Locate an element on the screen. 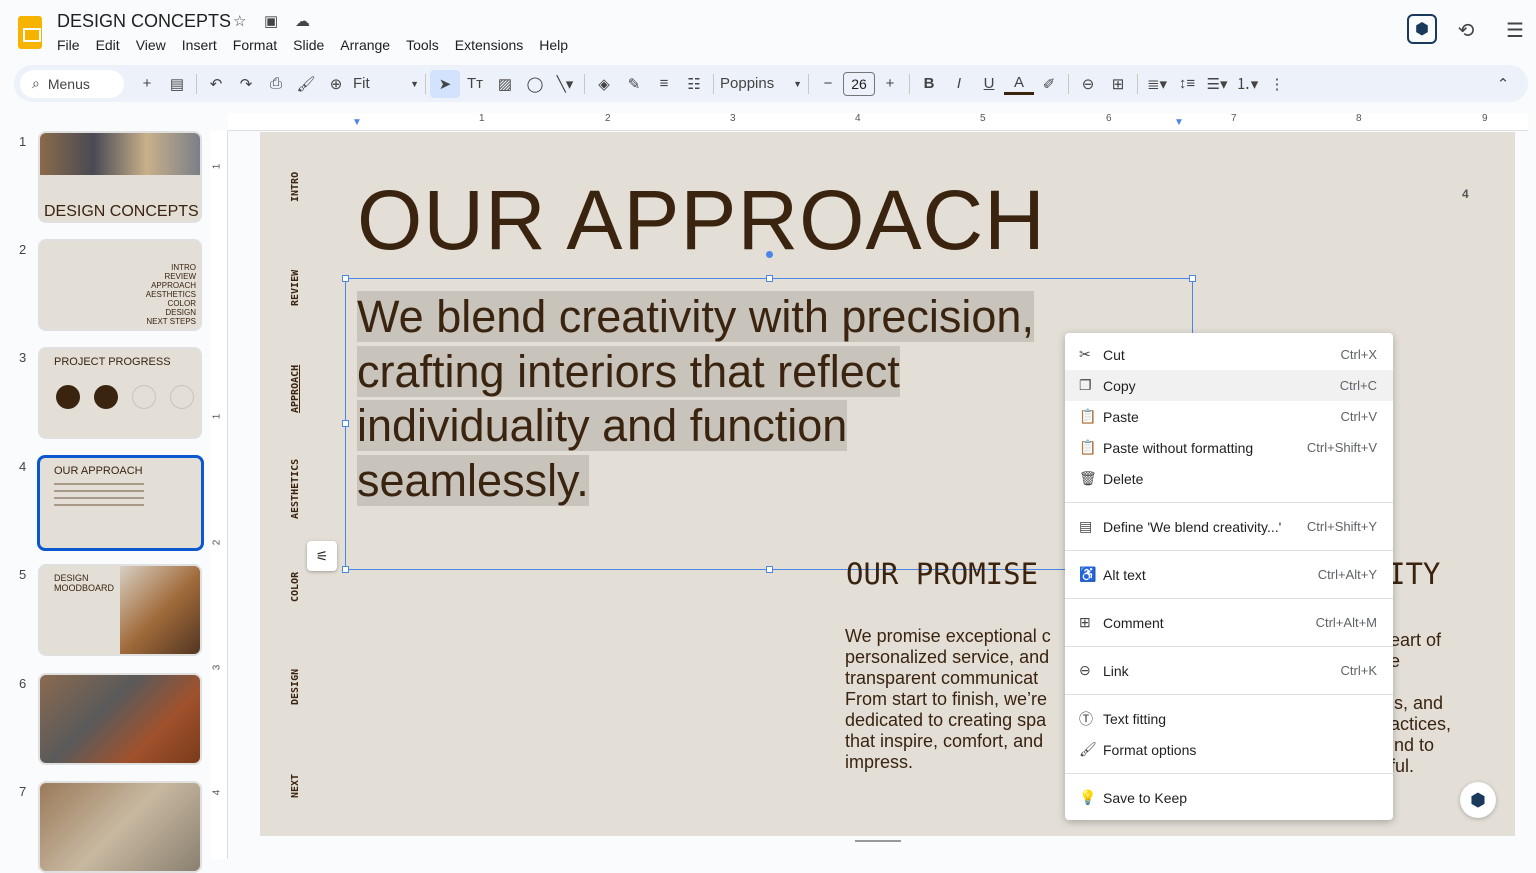 This screenshot has height=873, width=1536. menu-item-delete: 🗑 Delete is located at coordinates (1229, 478).